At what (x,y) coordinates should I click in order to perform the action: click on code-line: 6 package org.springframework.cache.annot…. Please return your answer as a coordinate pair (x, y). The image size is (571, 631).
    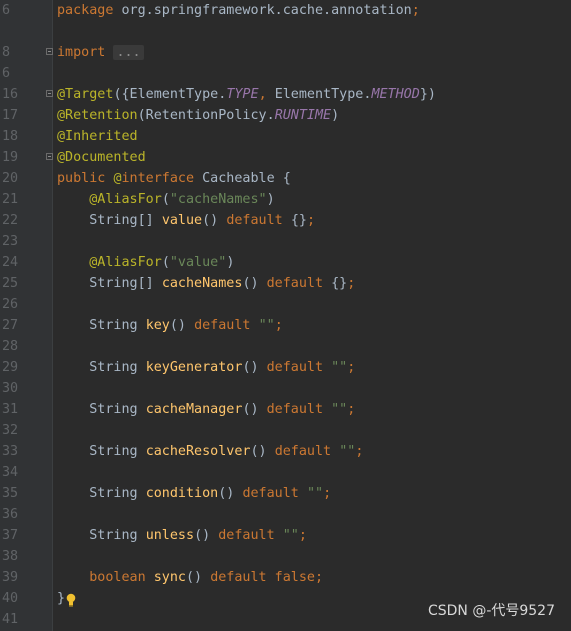
    Looking at the image, I should click on (285, 10).